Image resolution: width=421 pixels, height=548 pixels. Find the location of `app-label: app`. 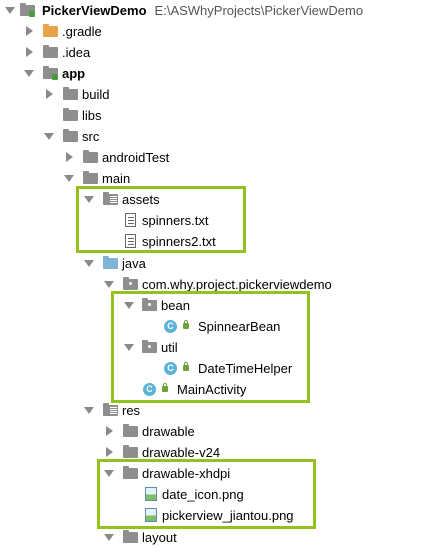

app-label: app is located at coordinates (74, 73).